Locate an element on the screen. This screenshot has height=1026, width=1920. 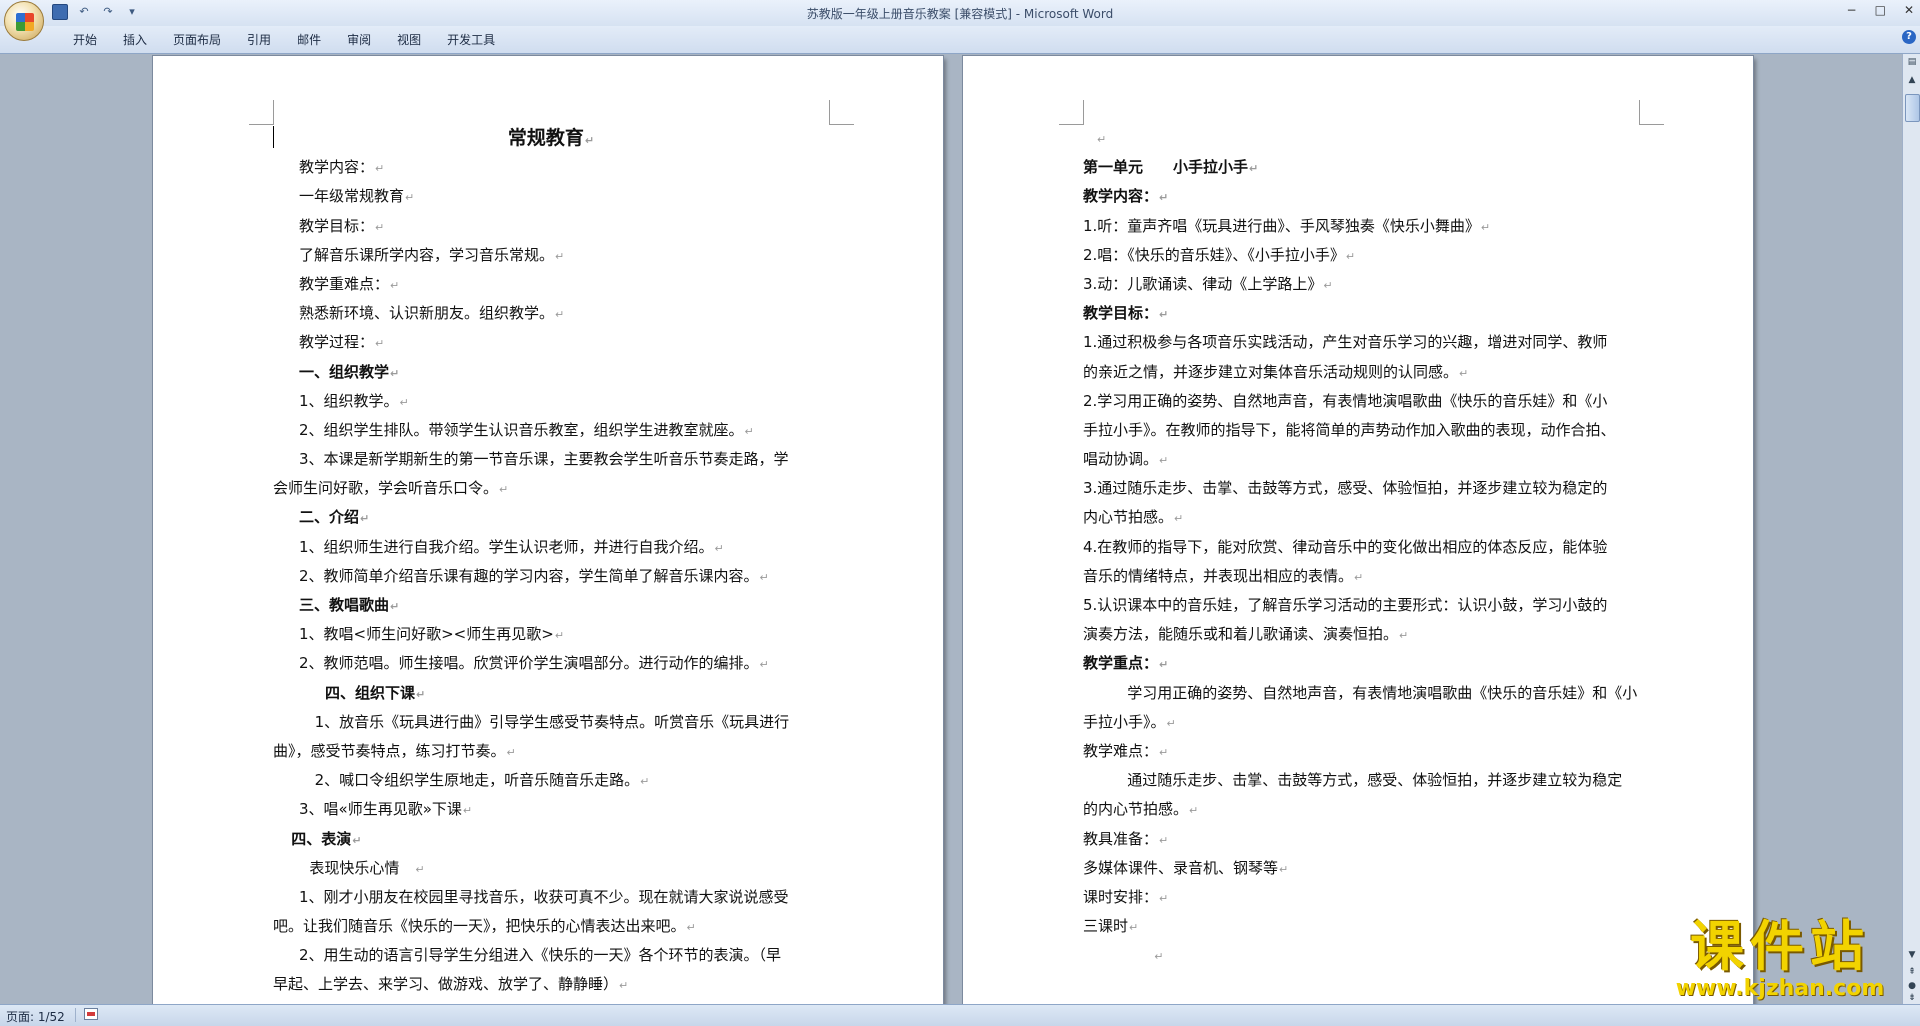
document-line: 1.听：童声齐唱《玩具进行曲》、手风琴独奏《快乐小舞曲》↵ is located at coordinates (1361, 226).